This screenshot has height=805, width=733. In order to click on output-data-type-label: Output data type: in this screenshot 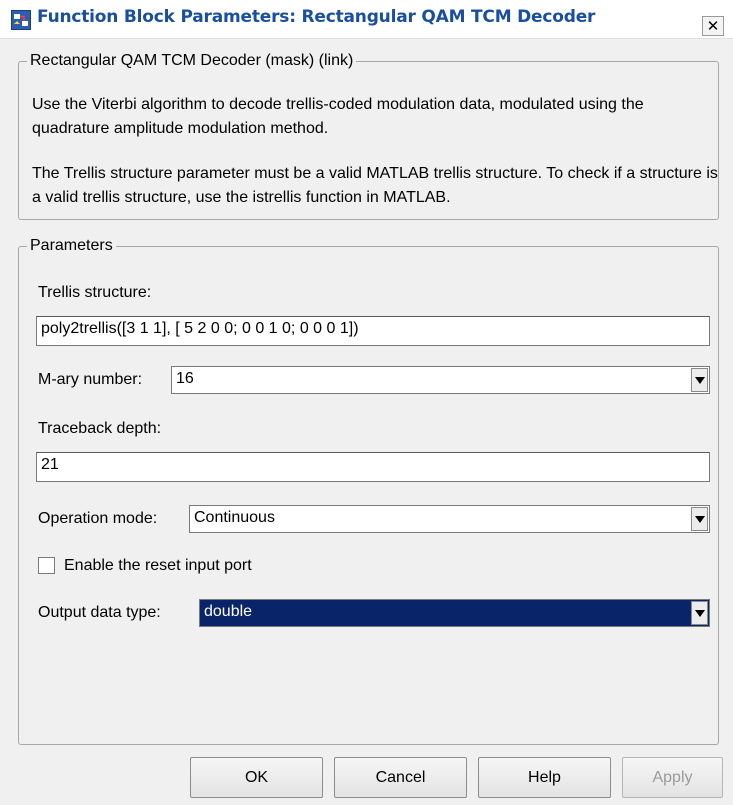, I will do `click(99, 612)`.